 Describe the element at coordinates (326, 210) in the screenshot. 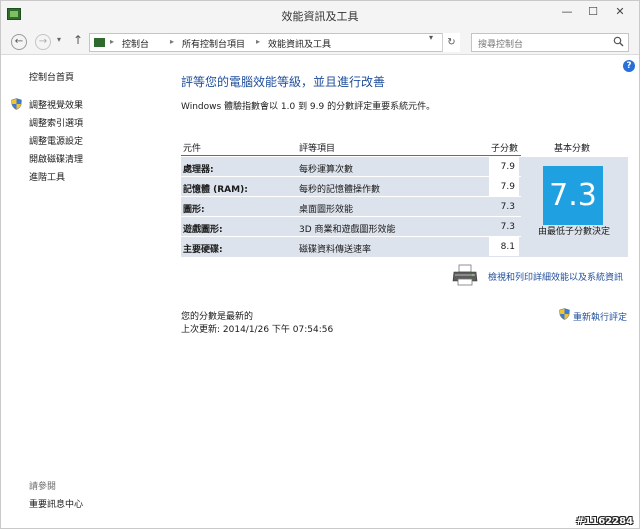

I see `row-item-graphics: 桌面圖形效能` at that location.